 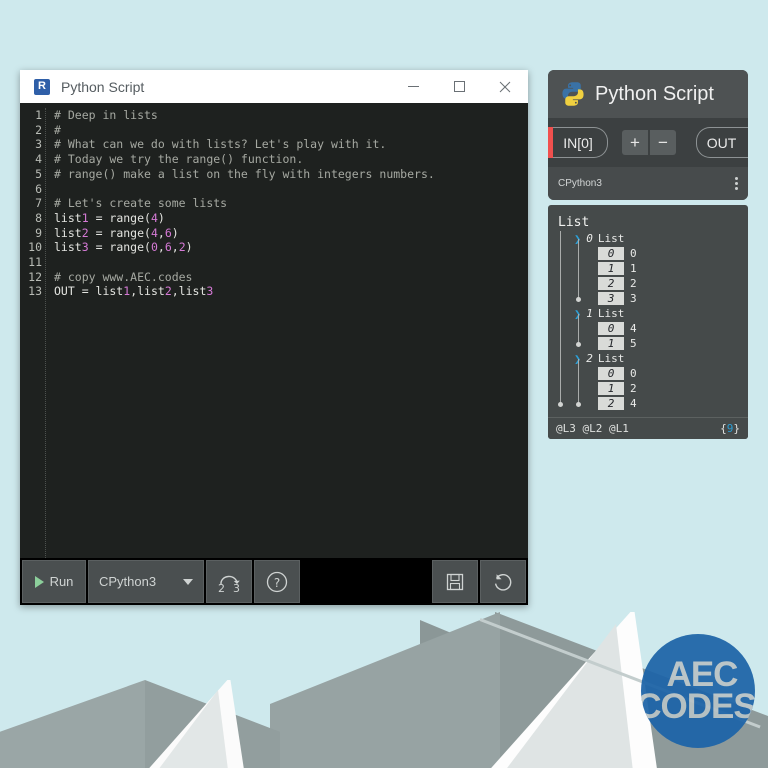 What do you see at coordinates (103, 86) in the screenshot?
I see `window-title: Python Script` at bounding box center [103, 86].